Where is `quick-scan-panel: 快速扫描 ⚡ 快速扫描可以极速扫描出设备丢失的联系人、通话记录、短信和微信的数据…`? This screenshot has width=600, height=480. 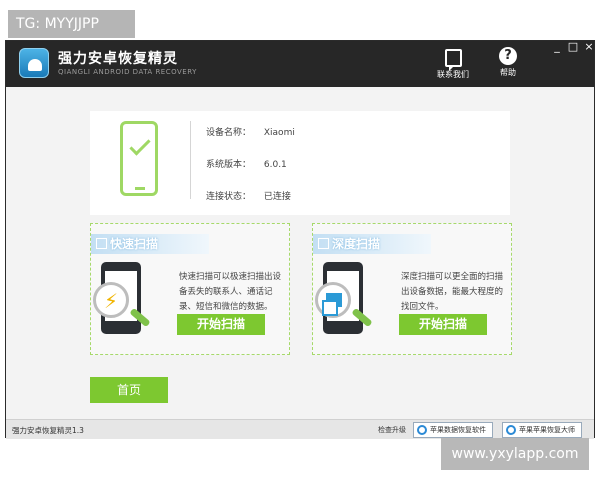 quick-scan-panel: 快速扫描 ⚡ 快速扫描可以极速扫描出设备丢失的联系人、通话记录、短信和微信的数据… is located at coordinates (190, 289).